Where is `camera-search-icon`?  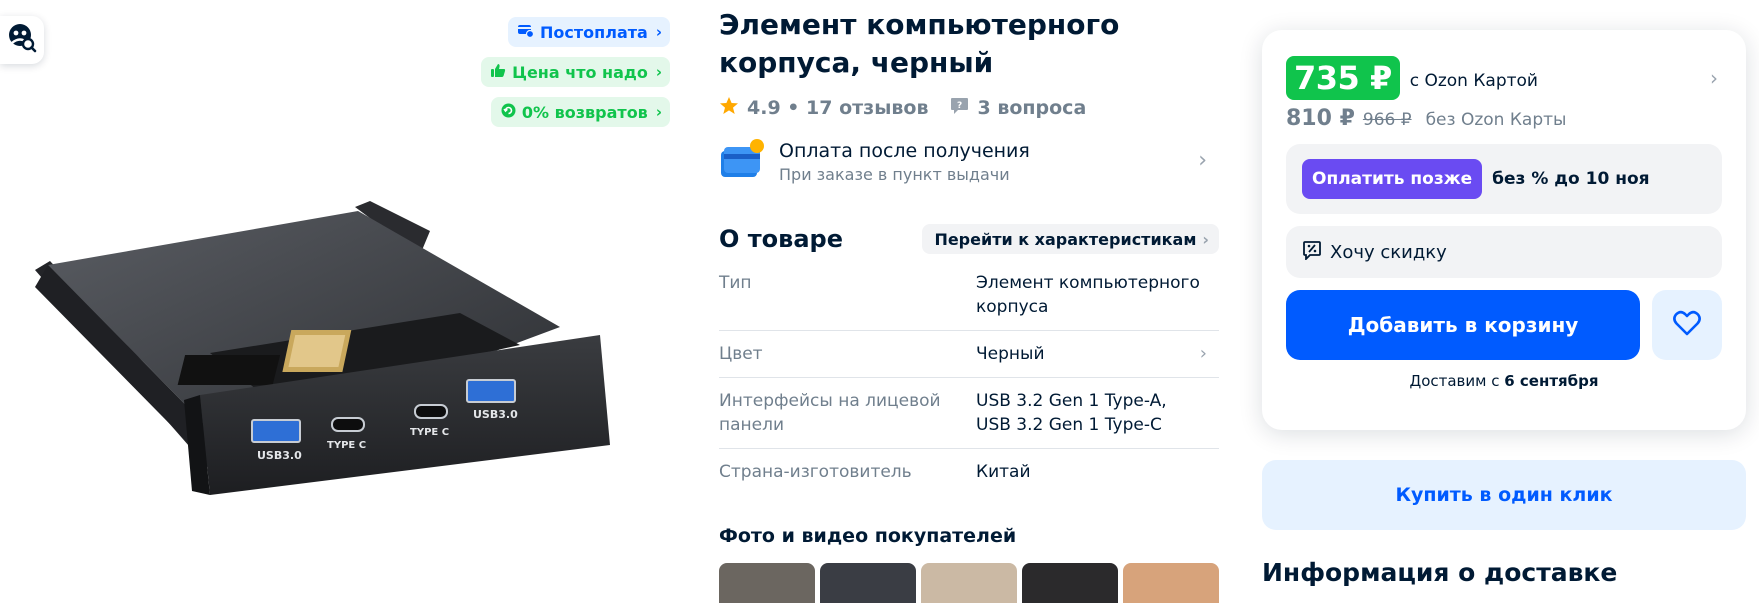 camera-search-icon is located at coordinates (22, 40).